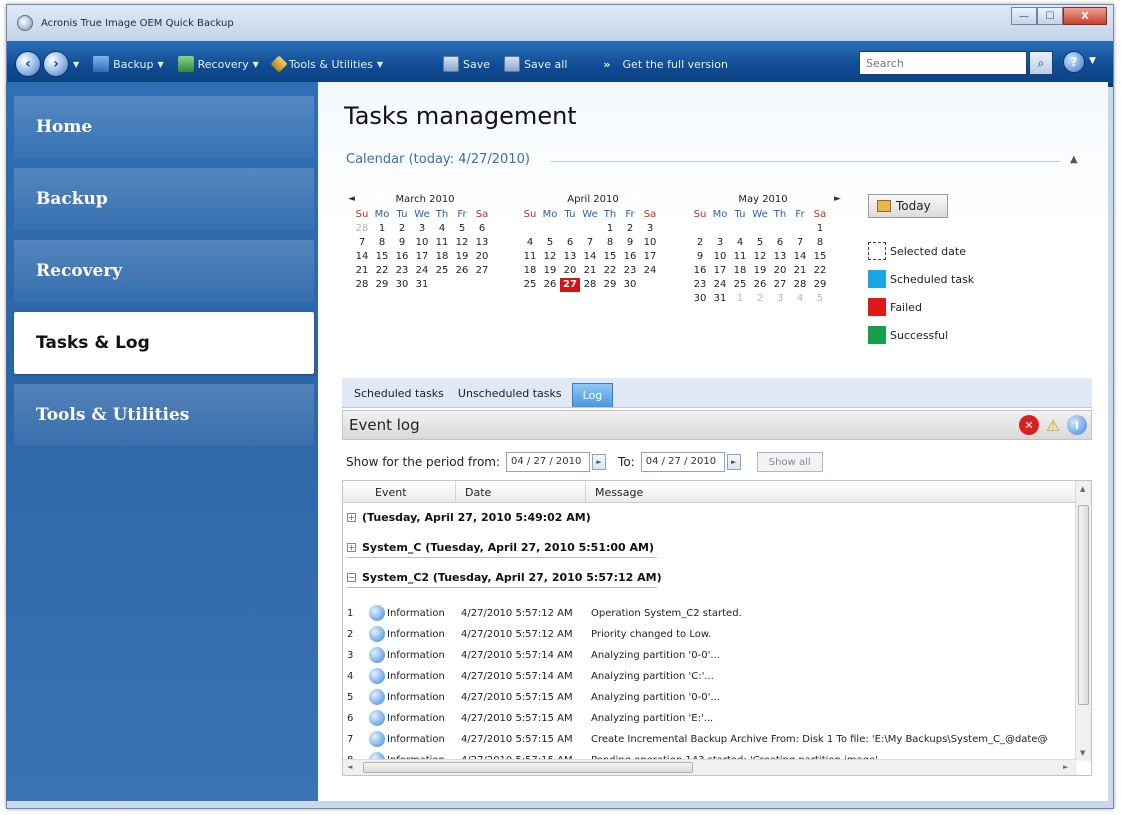 Image resolution: width=1121 pixels, height=815 pixels. What do you see at coordinates (720, 285) in the screenshot?
I see `calendar-day: 24` at bounding box center [720, 285].